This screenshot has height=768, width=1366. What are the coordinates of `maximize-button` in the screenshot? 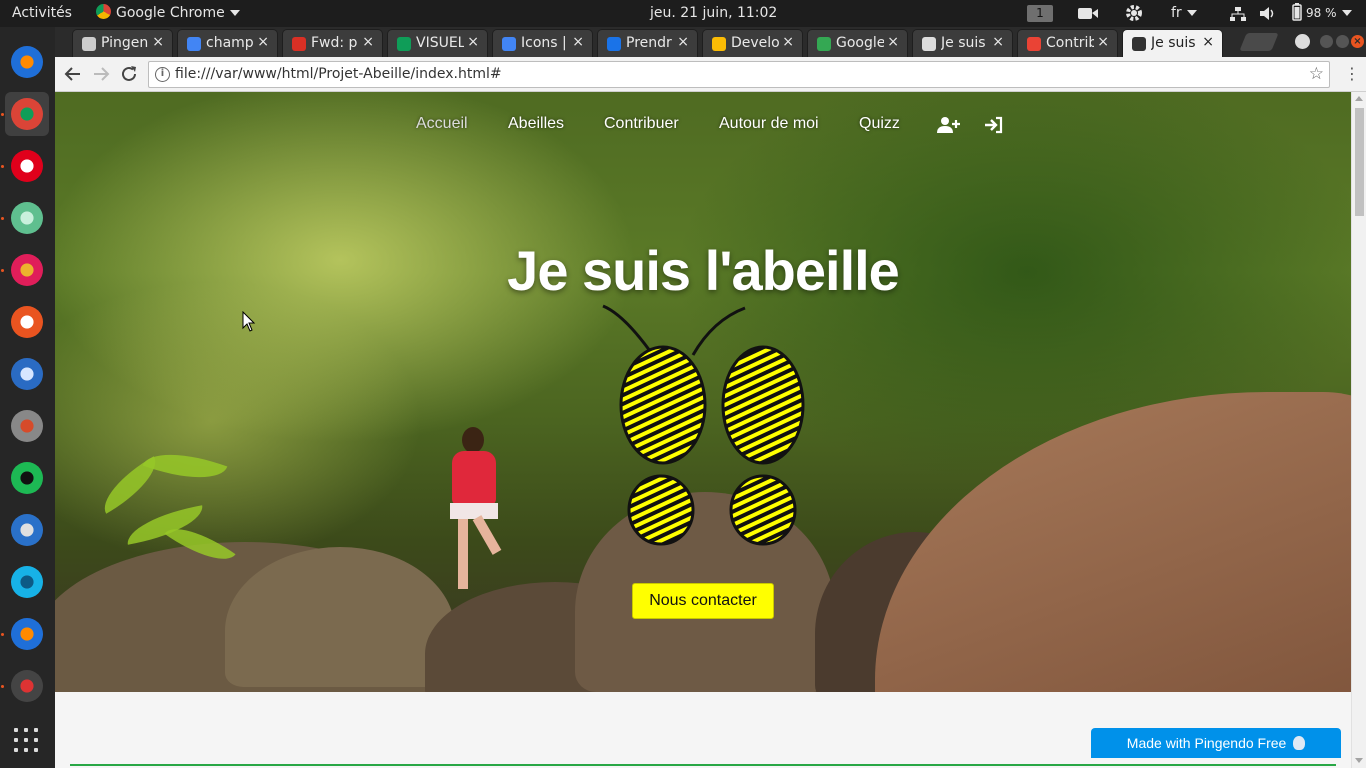 It's located at (1342, 41).